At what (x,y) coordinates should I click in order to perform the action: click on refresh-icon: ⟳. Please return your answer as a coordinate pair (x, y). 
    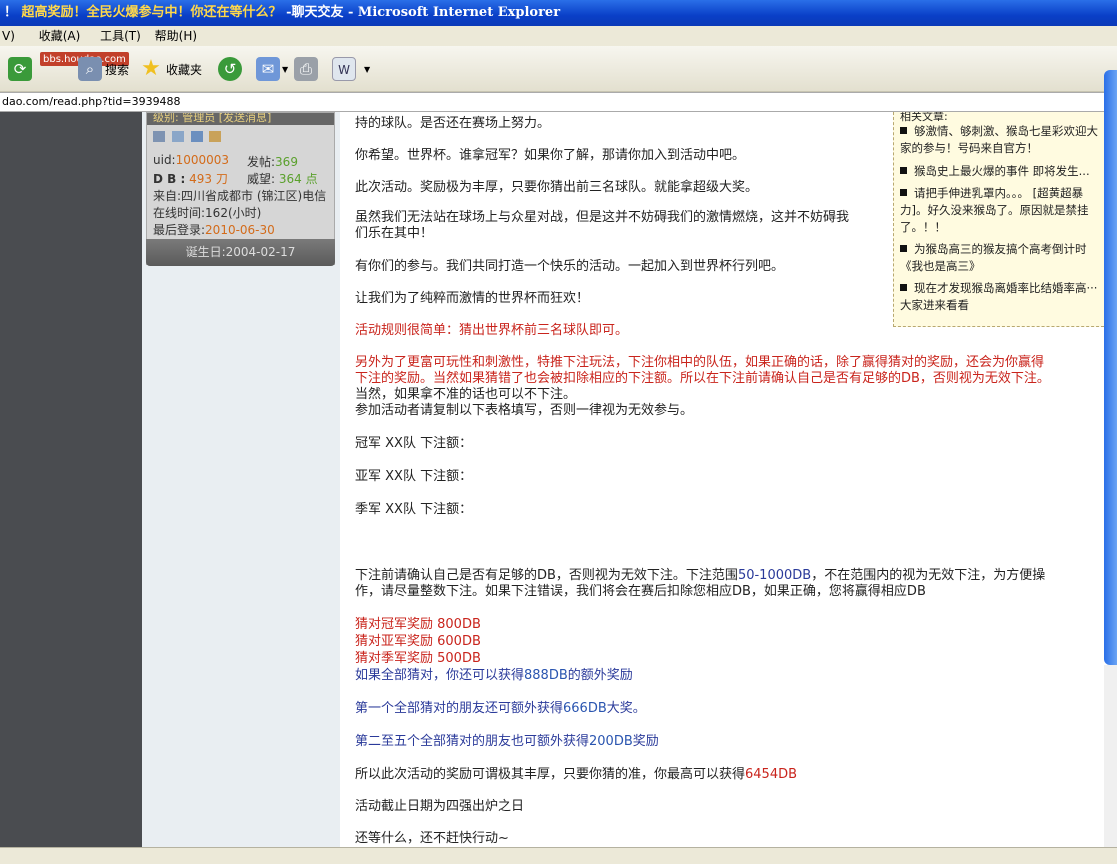
    Looking at the image, I should click on (20, 69).